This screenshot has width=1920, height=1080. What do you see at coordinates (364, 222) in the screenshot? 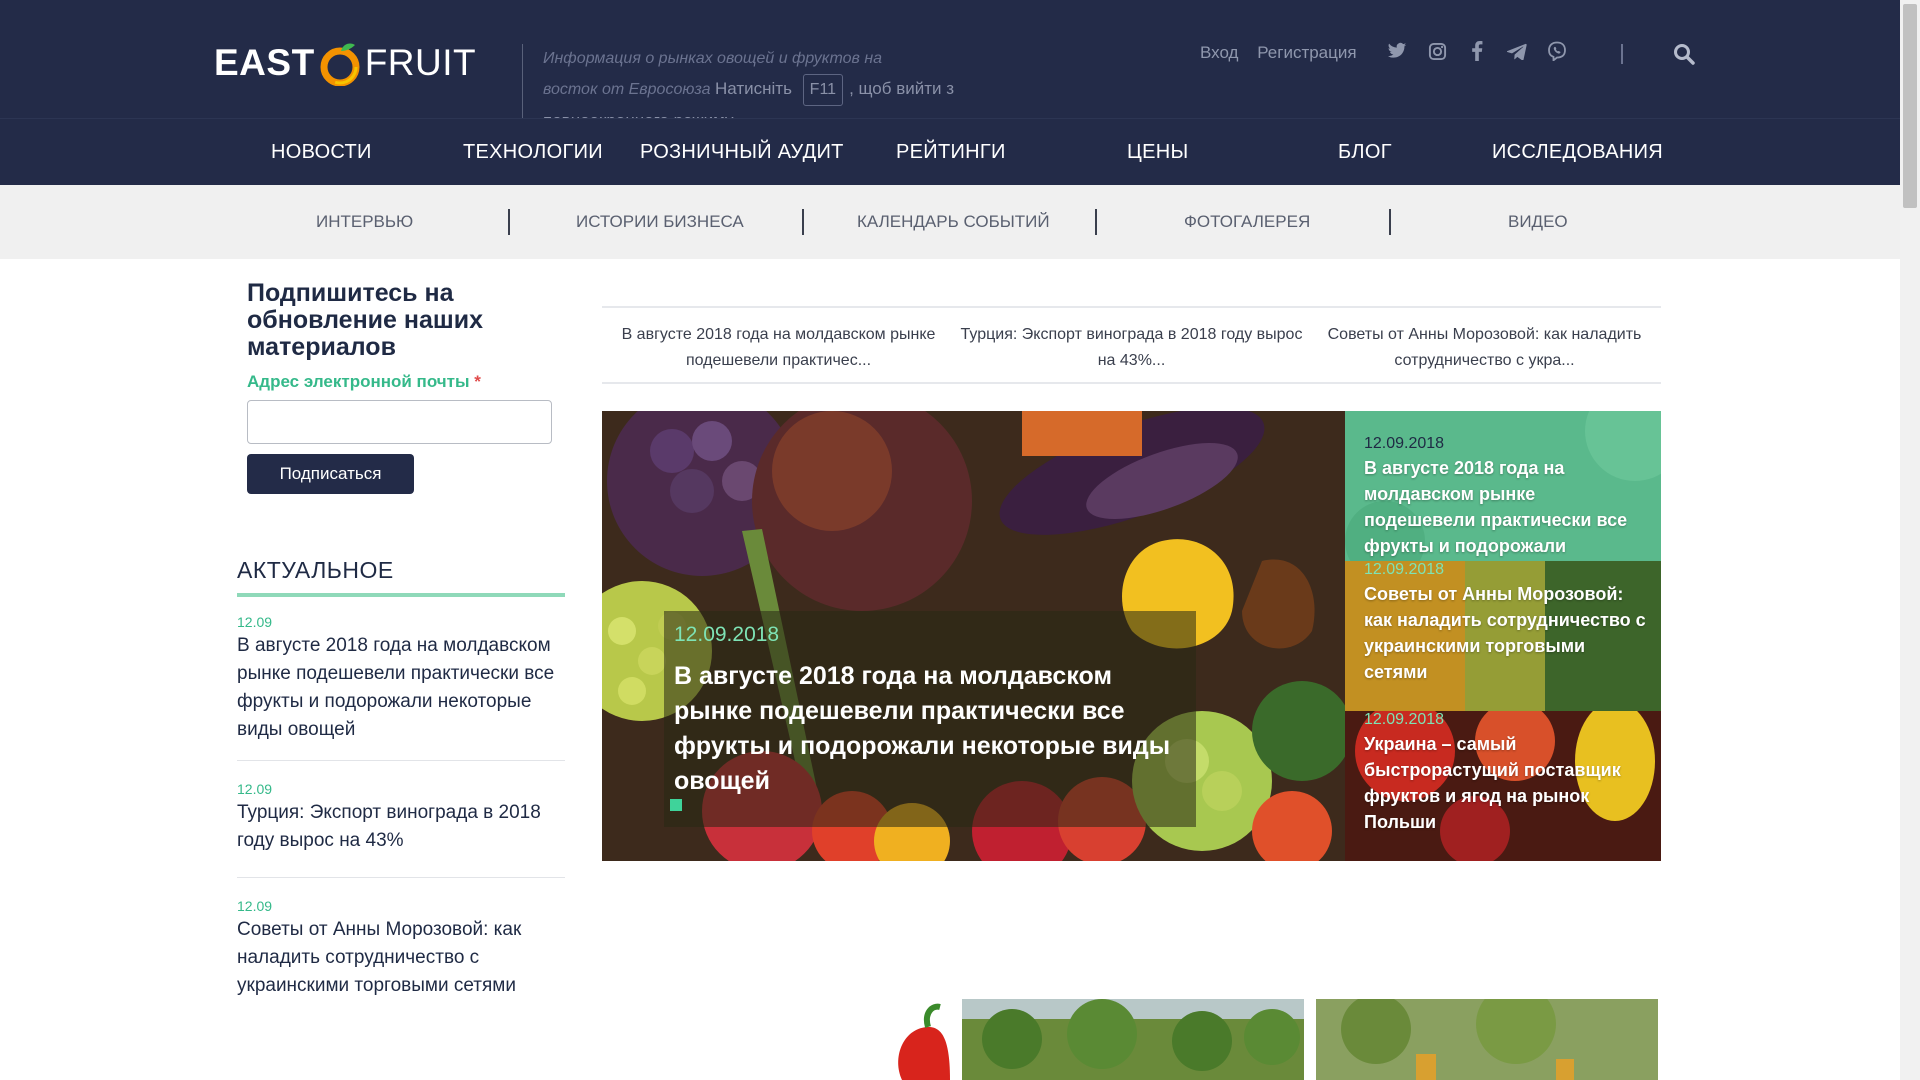
I see `subnav-interviews: ИНТЕРВЬЮ` at bounding box center [364, 222].